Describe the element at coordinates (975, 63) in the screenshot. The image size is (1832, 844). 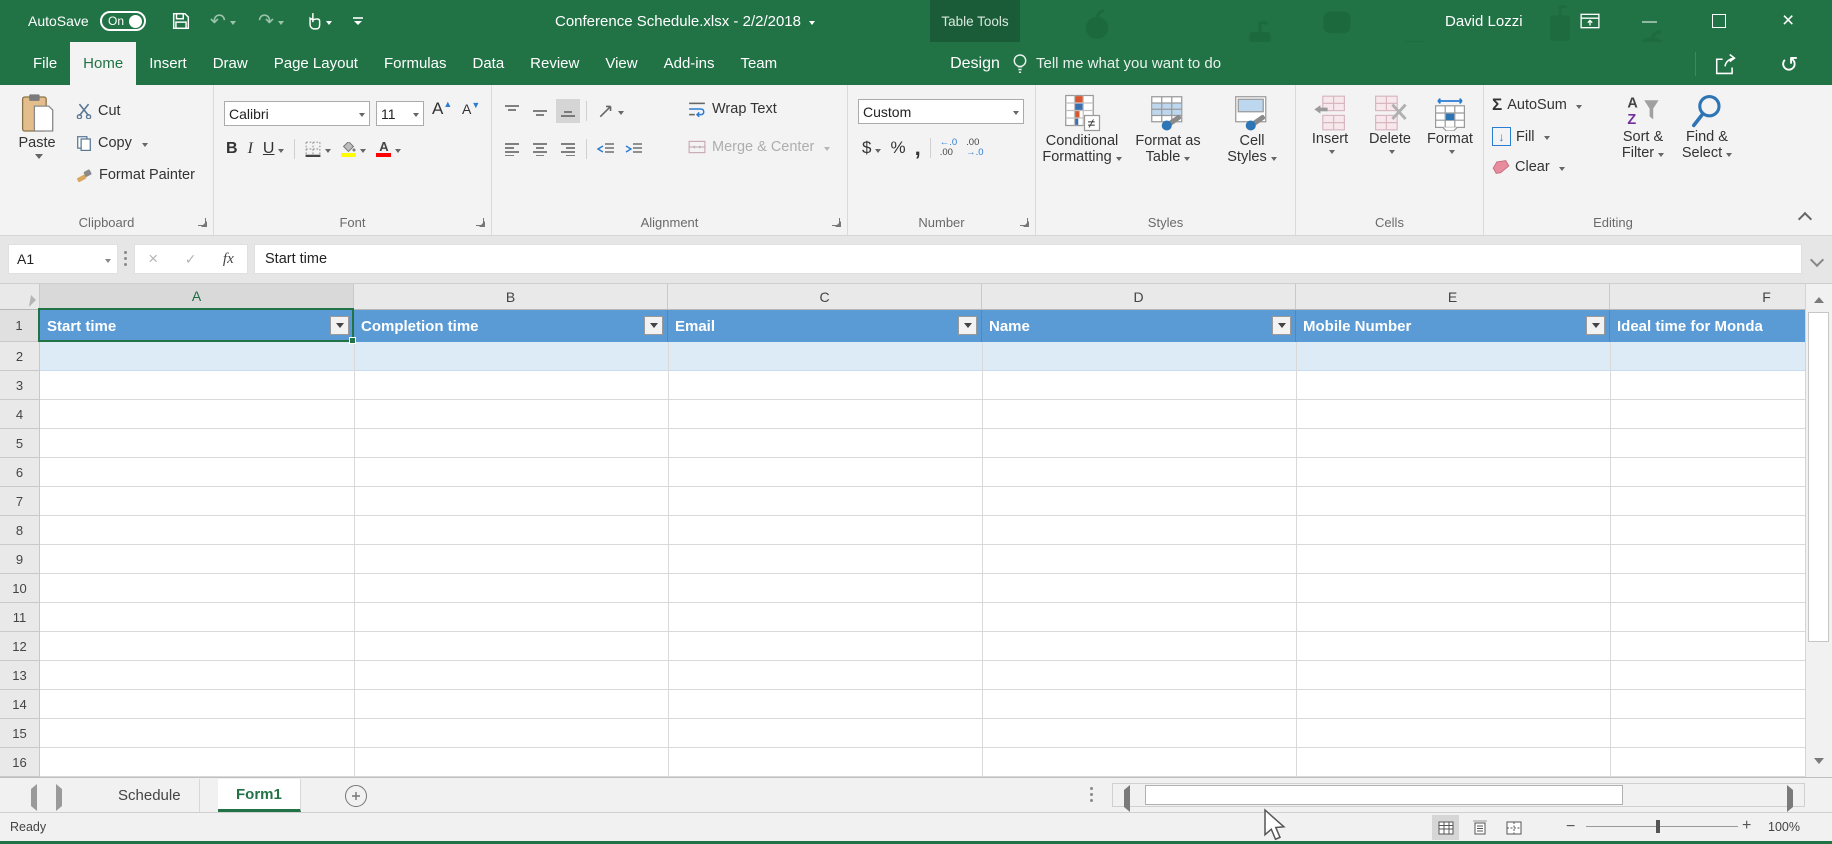
I see `tab-design: Design` at that location.